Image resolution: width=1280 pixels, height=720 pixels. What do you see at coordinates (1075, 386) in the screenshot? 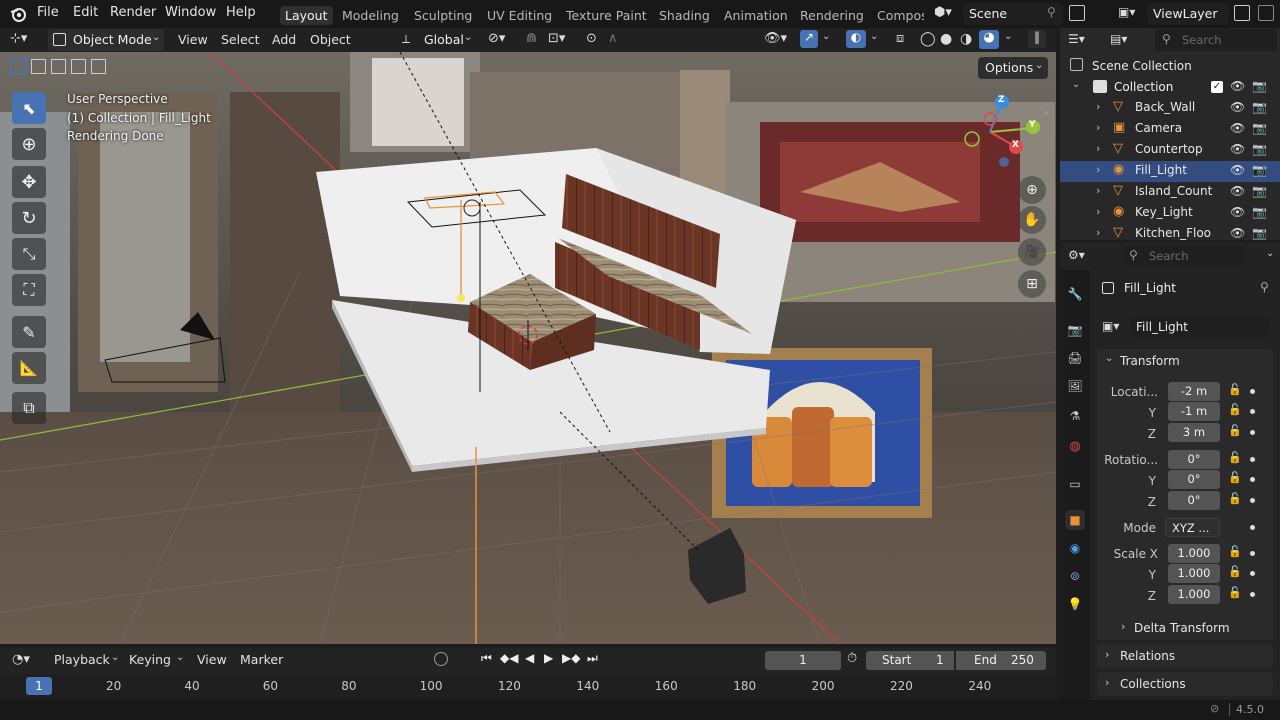
I see `view-layer-tab-icon: 🖼` at bounding box center [1075, 386].